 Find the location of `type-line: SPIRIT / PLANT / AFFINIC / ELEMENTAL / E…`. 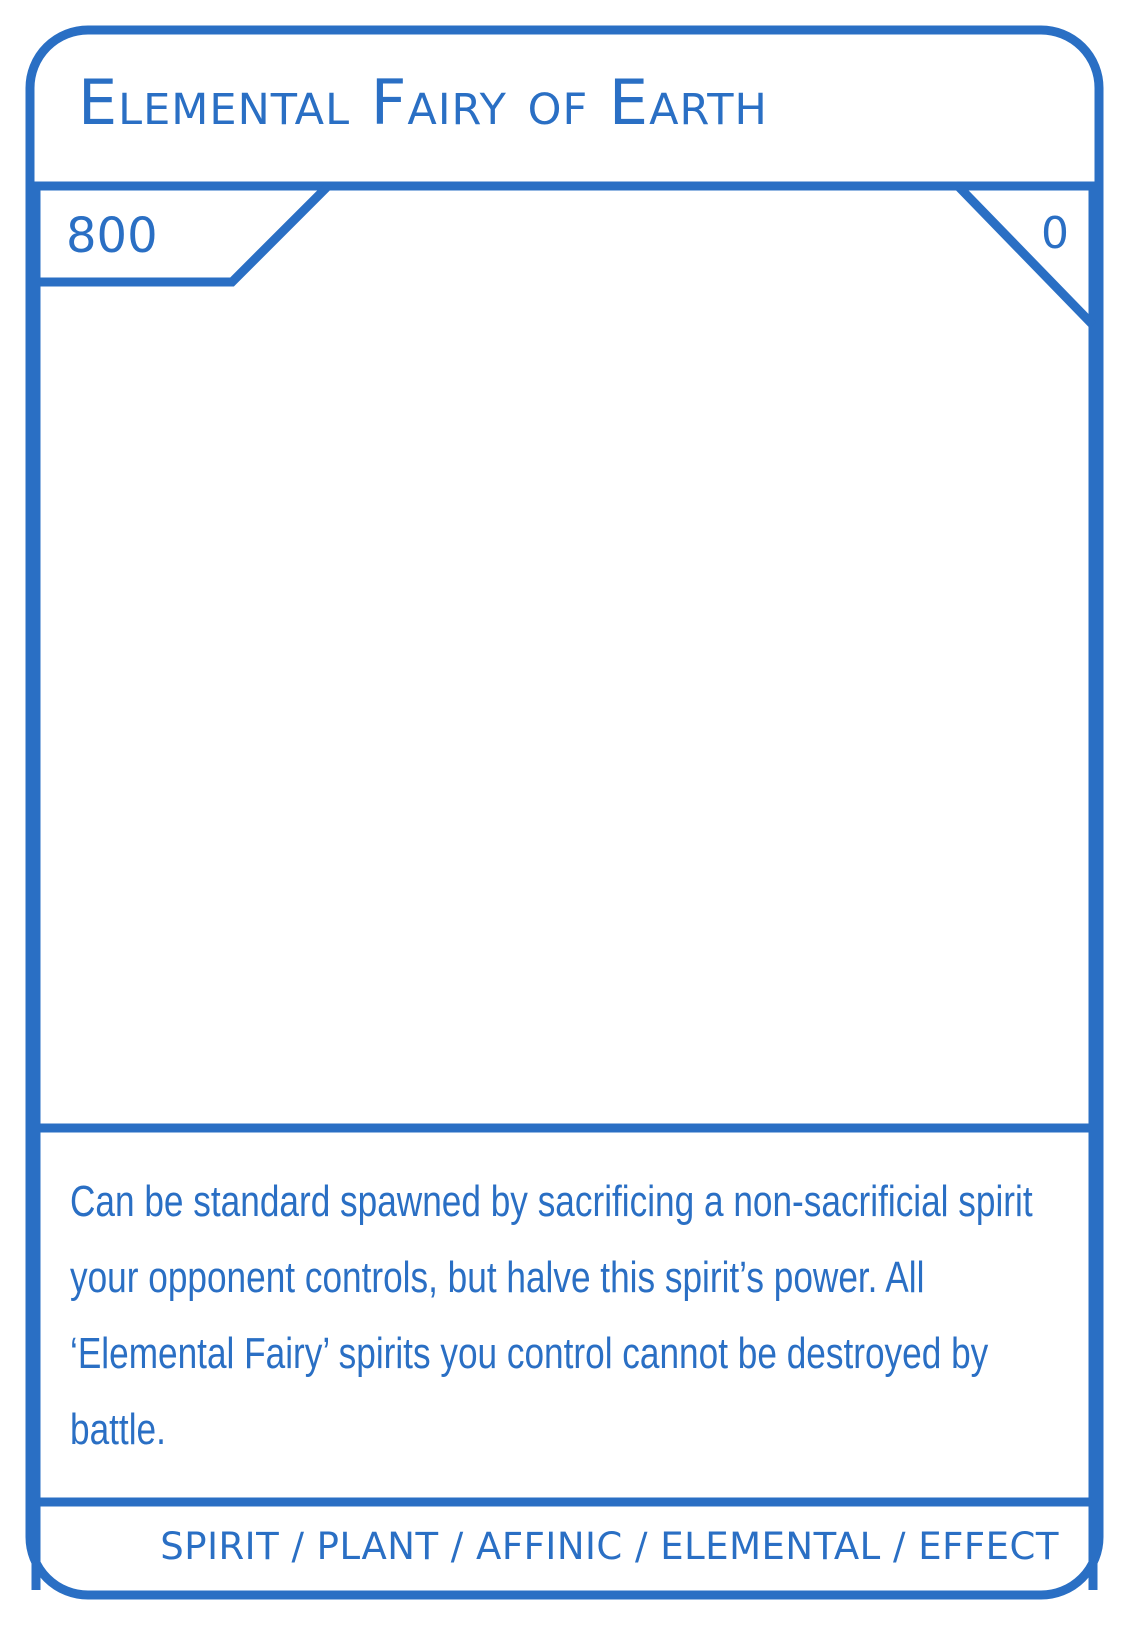

type-line: SPIRIT / PLANT / AFFINIC / ELEMENTAL / E… is located at coordinates (609, 1546).